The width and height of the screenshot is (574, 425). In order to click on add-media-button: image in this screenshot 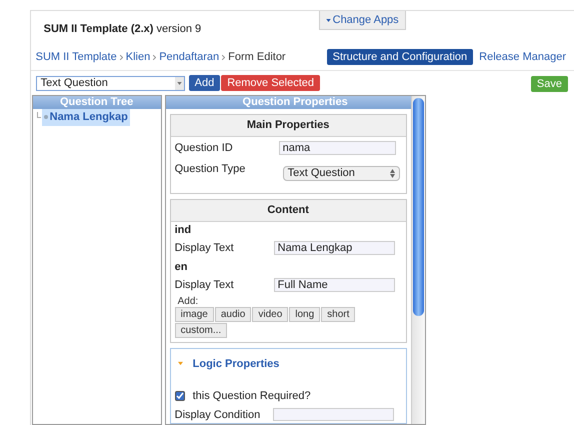, I will do `click(194, 314)`.